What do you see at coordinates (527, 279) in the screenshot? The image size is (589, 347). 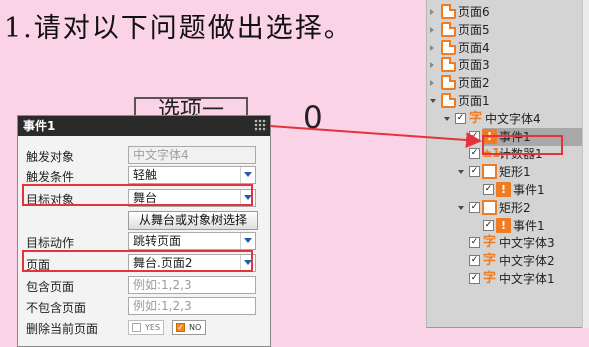 I see `tree-item-label: 中文字体1` at bounding box center [527, 279].